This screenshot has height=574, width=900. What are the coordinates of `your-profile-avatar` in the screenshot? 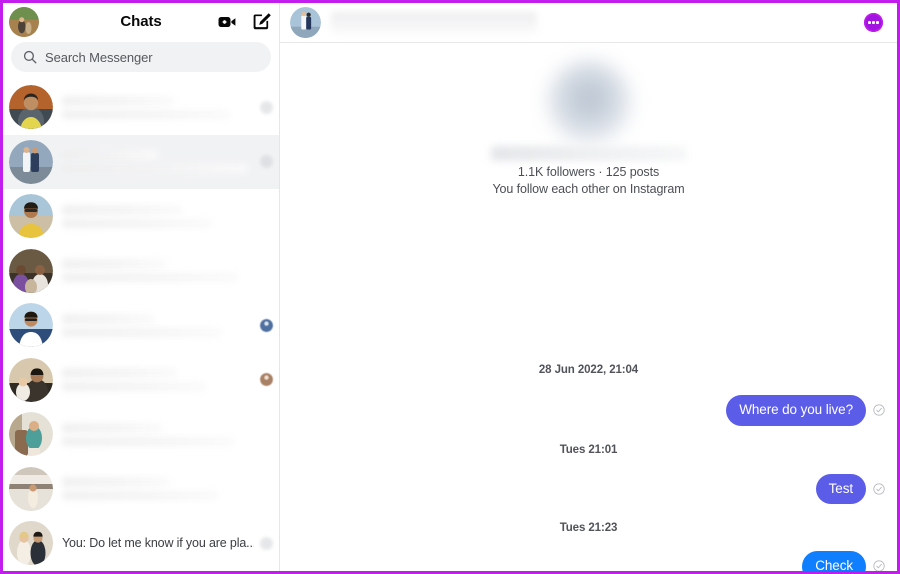 It's located at (24, 21).